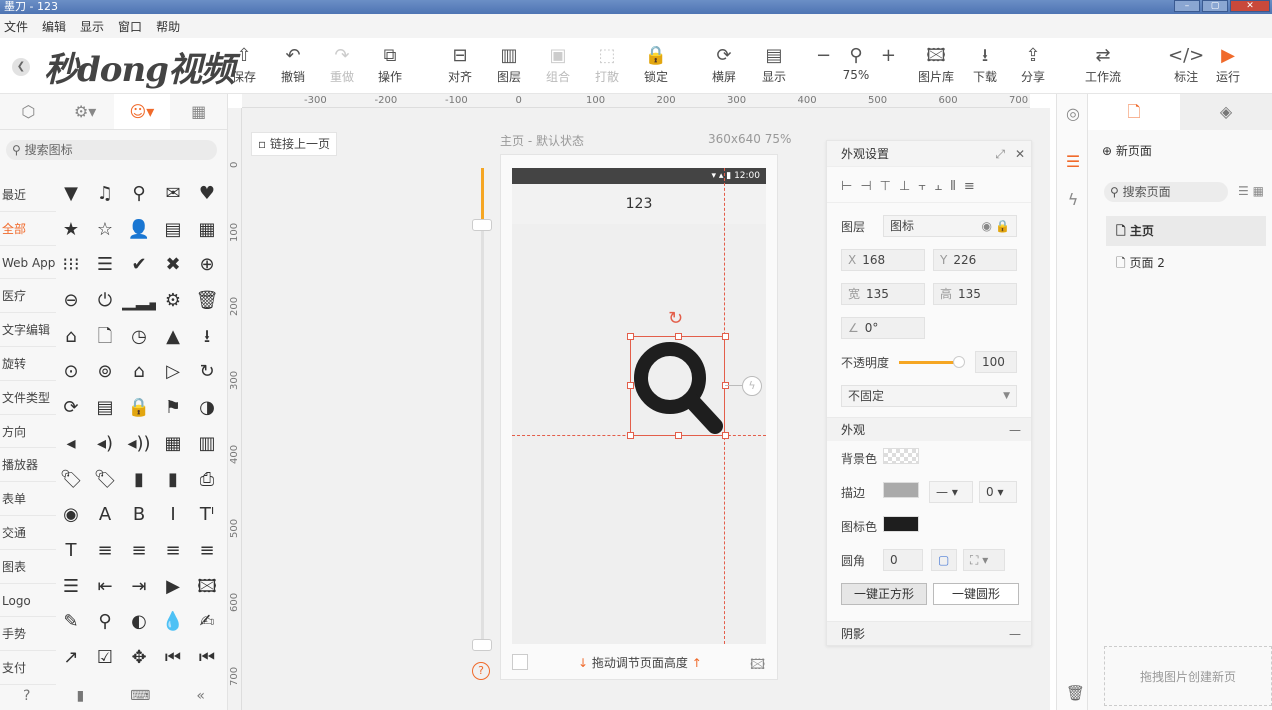  I want to click on library-icon: ◷, so click(139, 337).